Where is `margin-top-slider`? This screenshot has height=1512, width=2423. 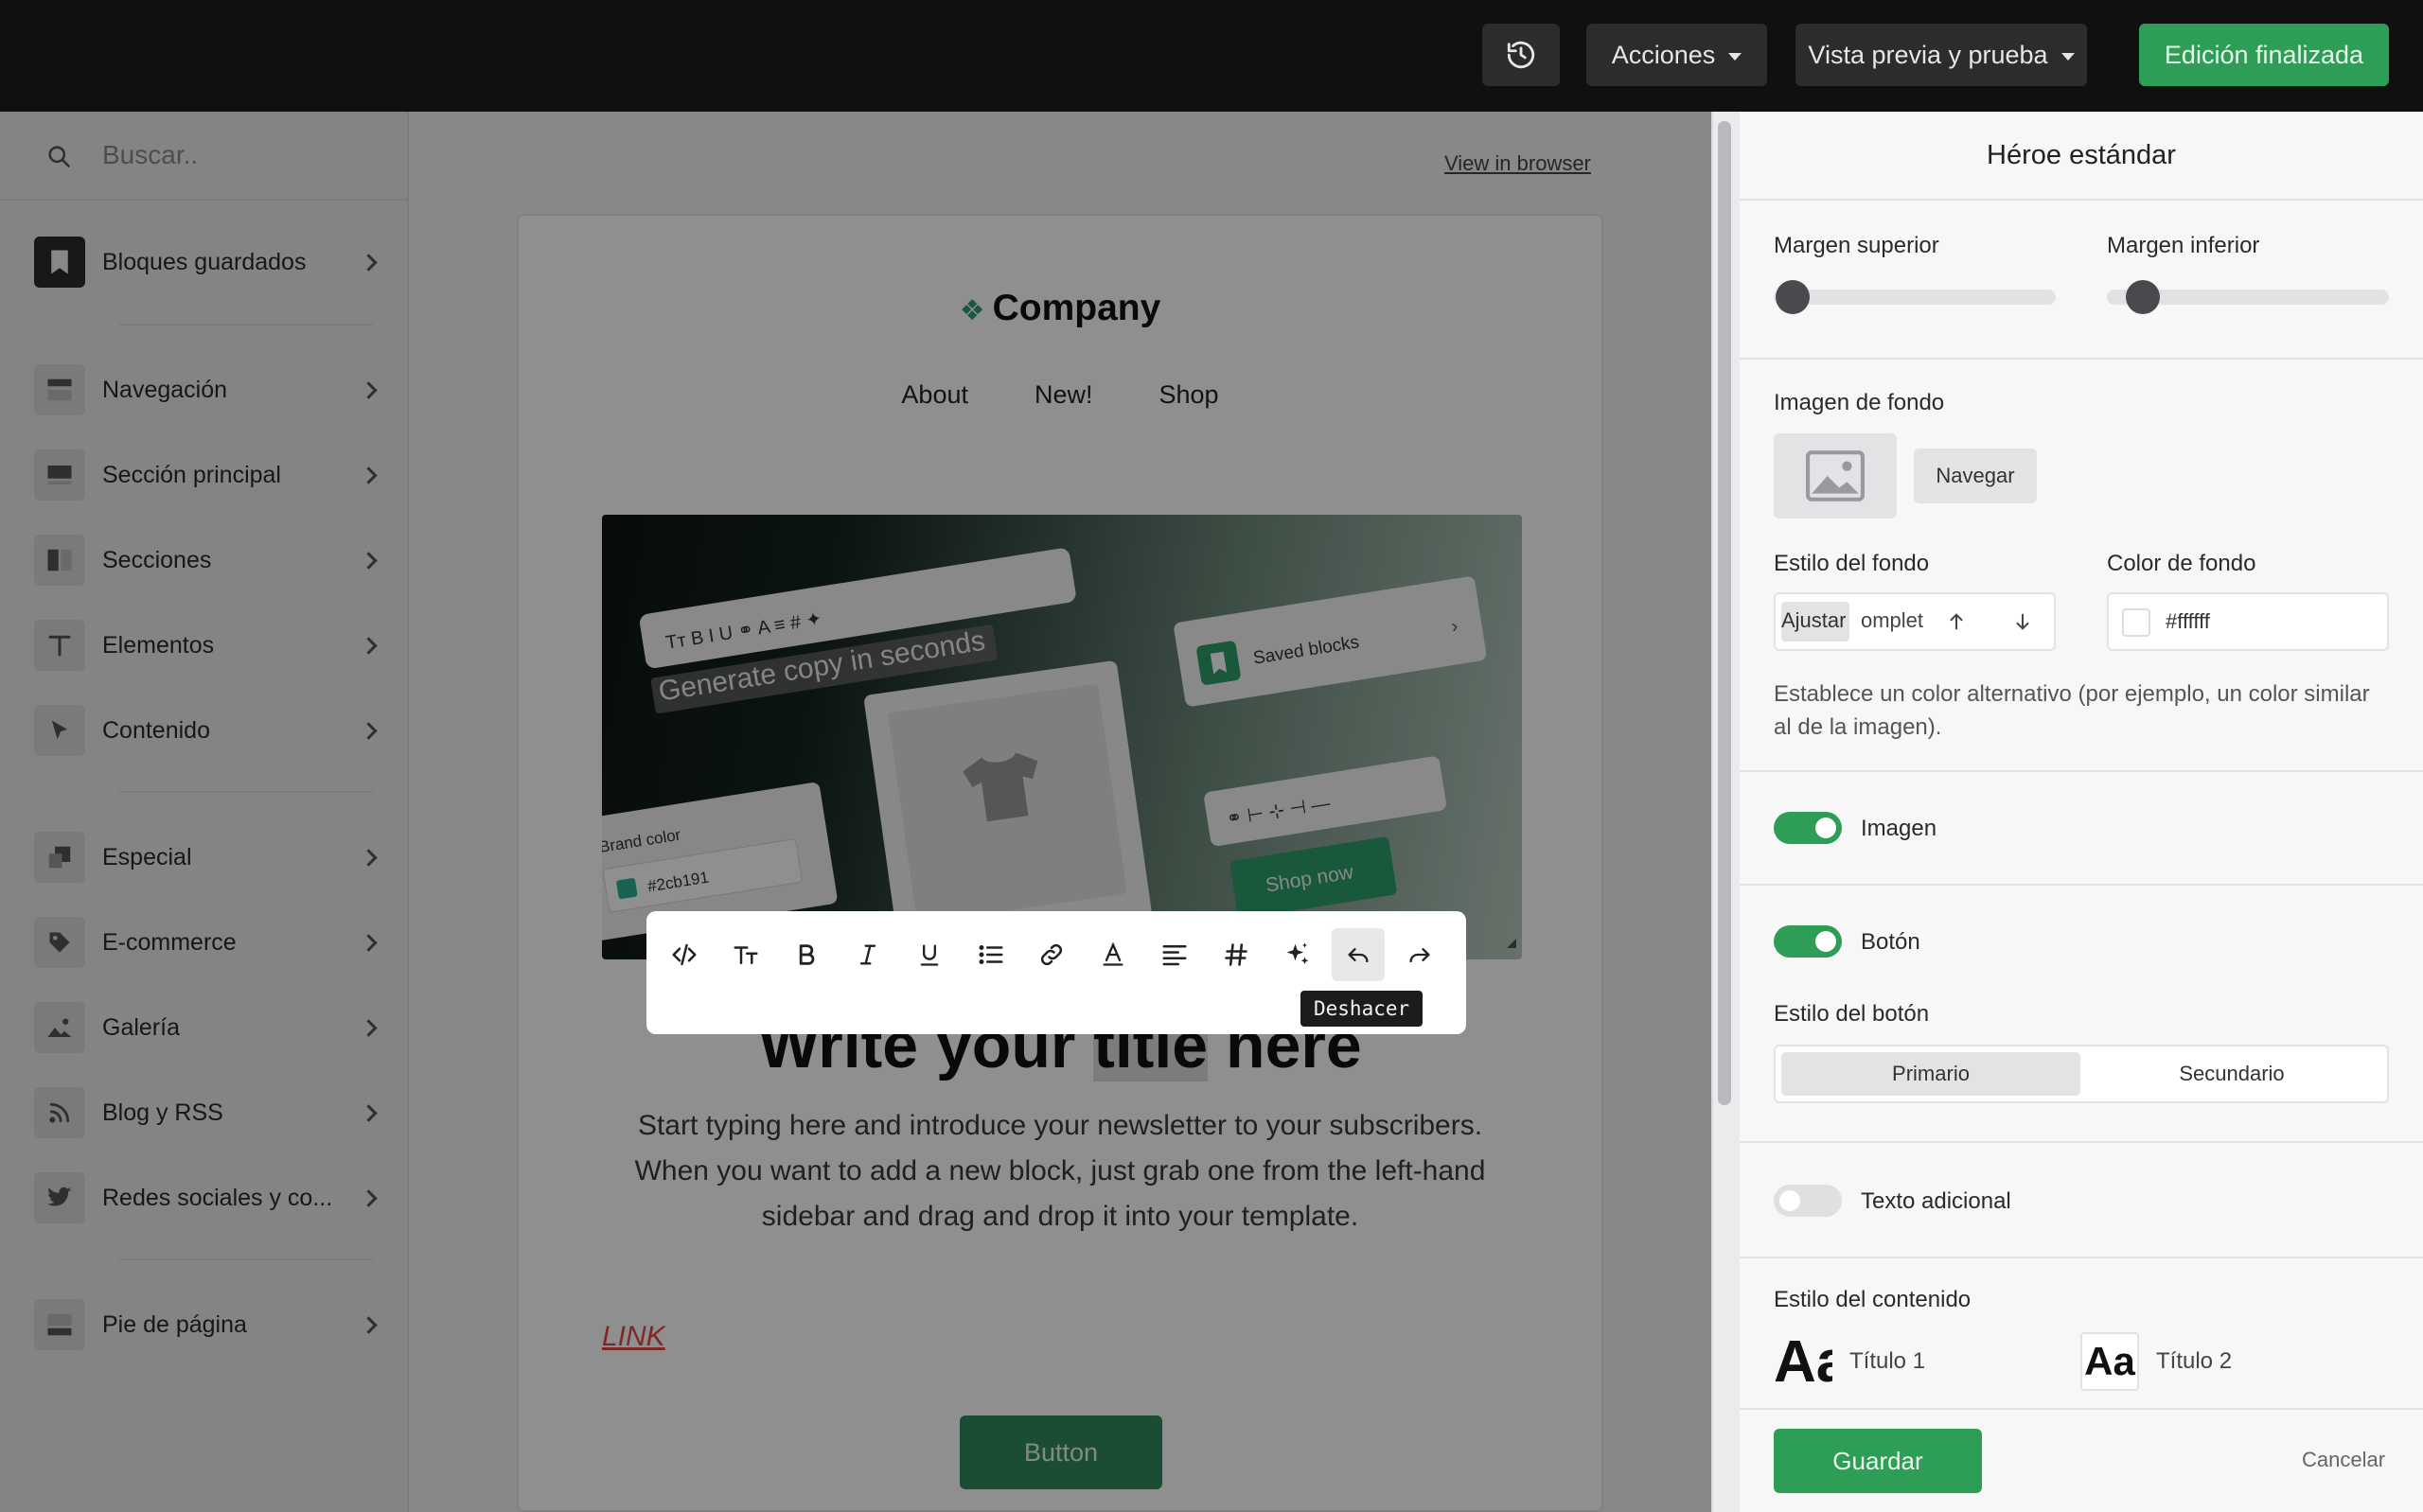 margin-top-slider is located at coordinates (1915, 297).